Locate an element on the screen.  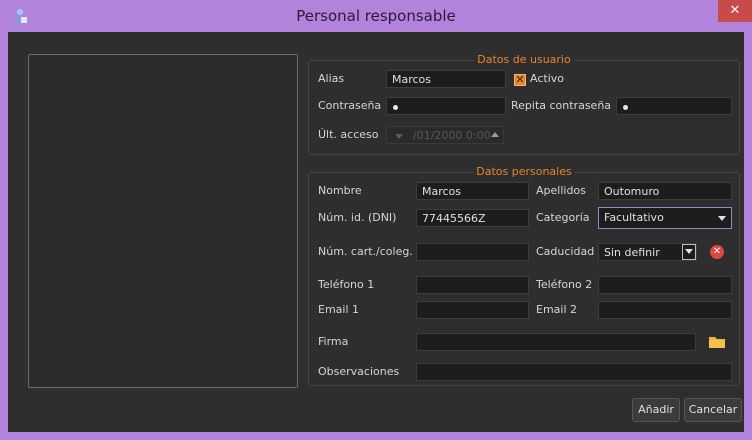
cart-input is located at coordinates (472, 252).